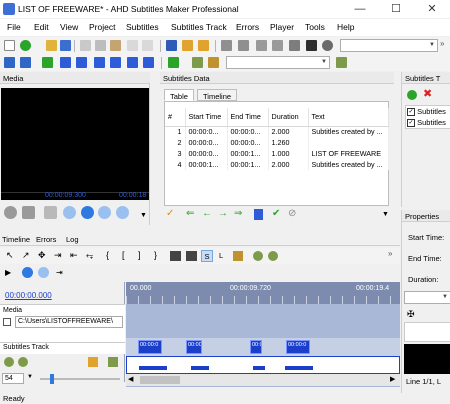 The height and width of the screenshot is (404, 450). Describe the element at coordinates (203, 45) in the screenshot. I see `import-icon` at that location.